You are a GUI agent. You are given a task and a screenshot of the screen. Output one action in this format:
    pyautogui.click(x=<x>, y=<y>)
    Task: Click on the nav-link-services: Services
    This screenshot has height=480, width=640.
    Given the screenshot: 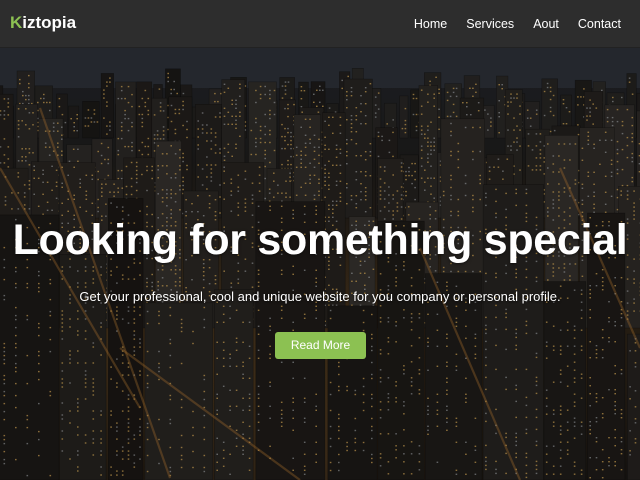 What is the action you would take?
    pyautogui.click(x=490, y=24)
    